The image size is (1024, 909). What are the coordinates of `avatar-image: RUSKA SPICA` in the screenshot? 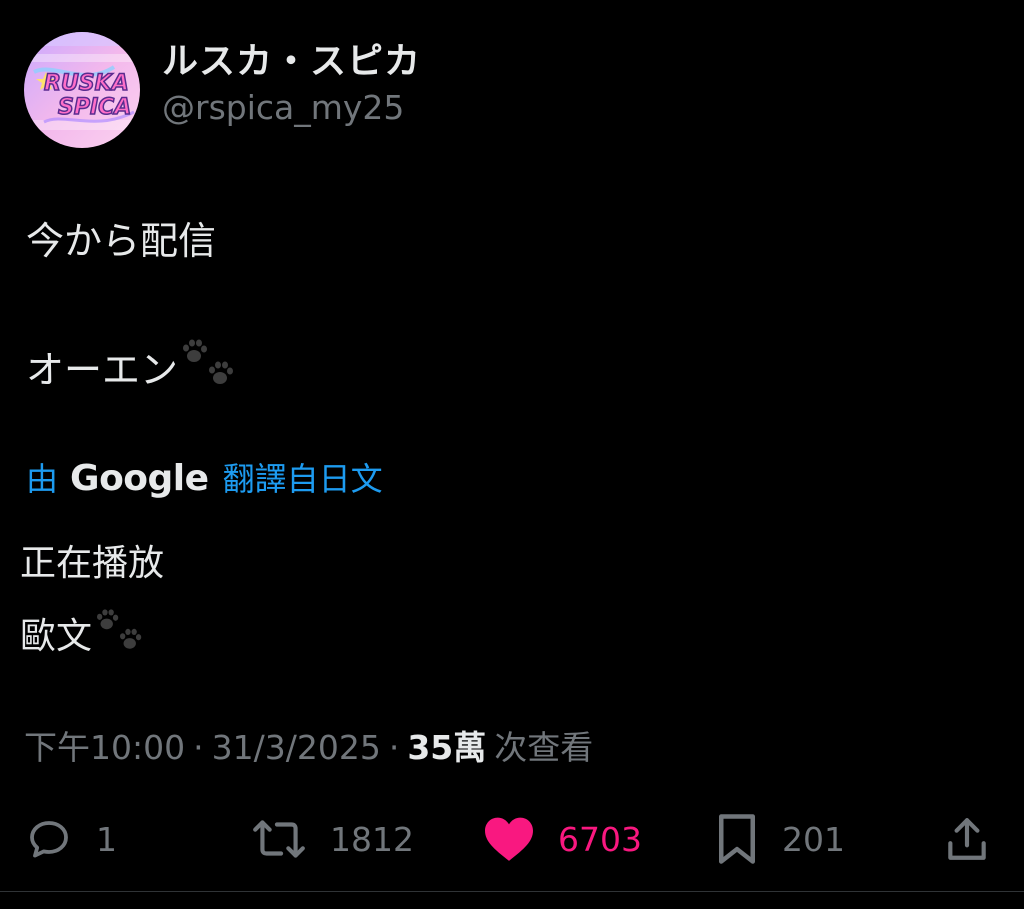 It's located at (82, 90).